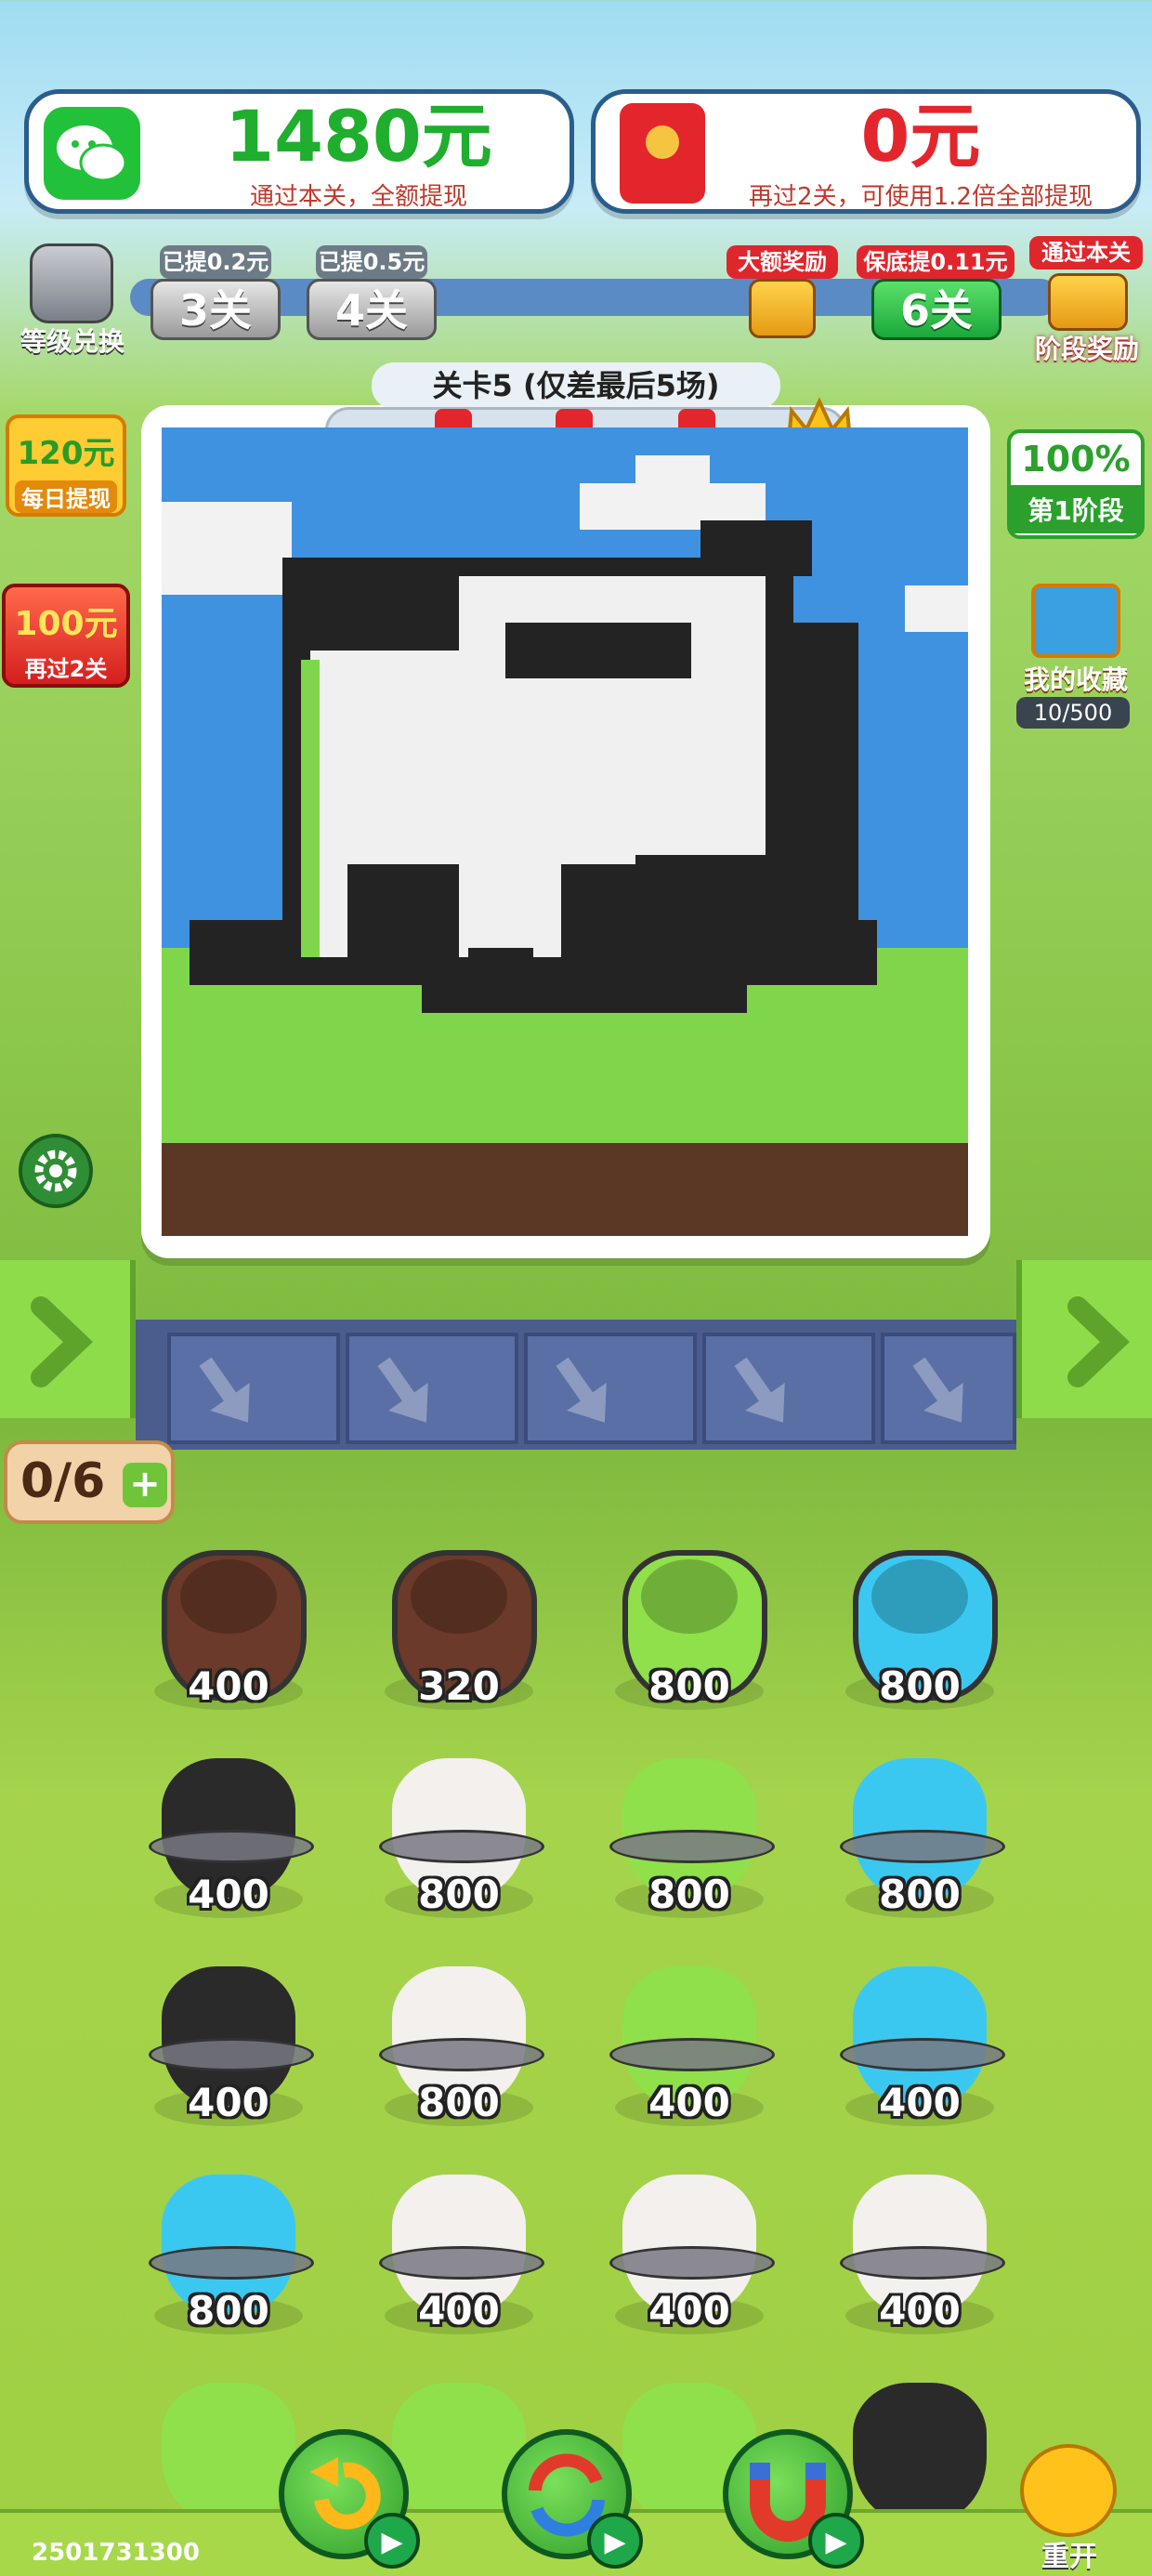 Image resolution: width=1152 pixels, height=2576 pixels. Describe the element at coordinates (1086, 252) in the screenshot. I see `pass-level-tag: 通过本关` at that location.